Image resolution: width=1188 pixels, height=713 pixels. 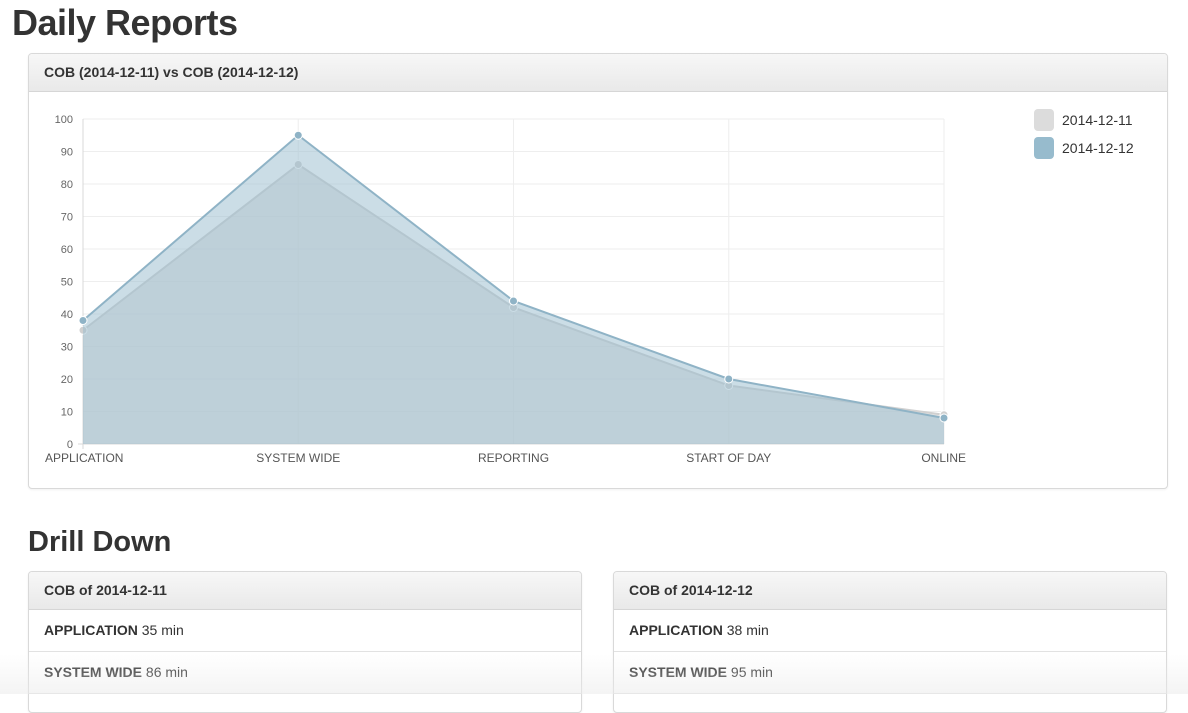 What do you see at coordinates (70, 445) in the screenshot?
I see `y-tick-label: 0` at bounding box center [70, 445].